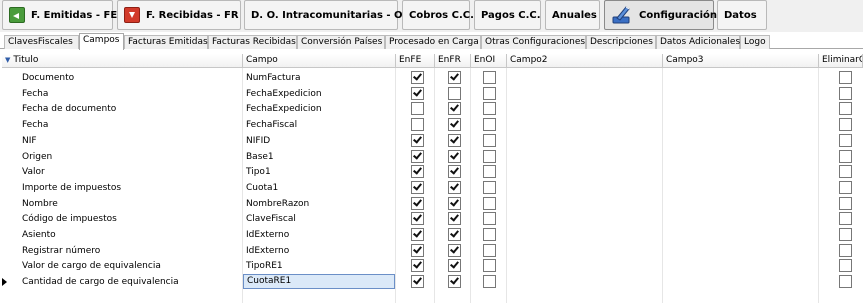 Image resolution: width=863 pixels, height=303 pixels. I want to click on table-row: Valor de cargo de equivalencia TipoRE1, so click(432, 266).